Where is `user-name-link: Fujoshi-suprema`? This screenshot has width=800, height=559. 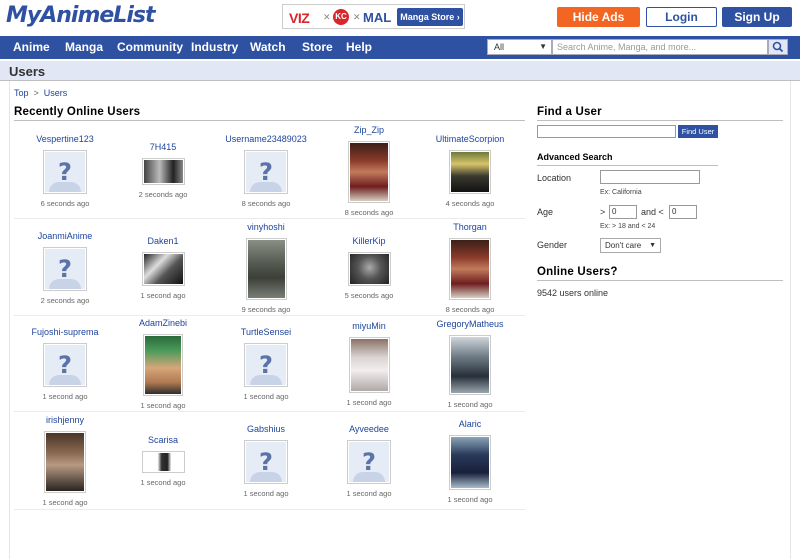 user-name-link: Fujoshi-suprema is located at coordinates (65, 332).